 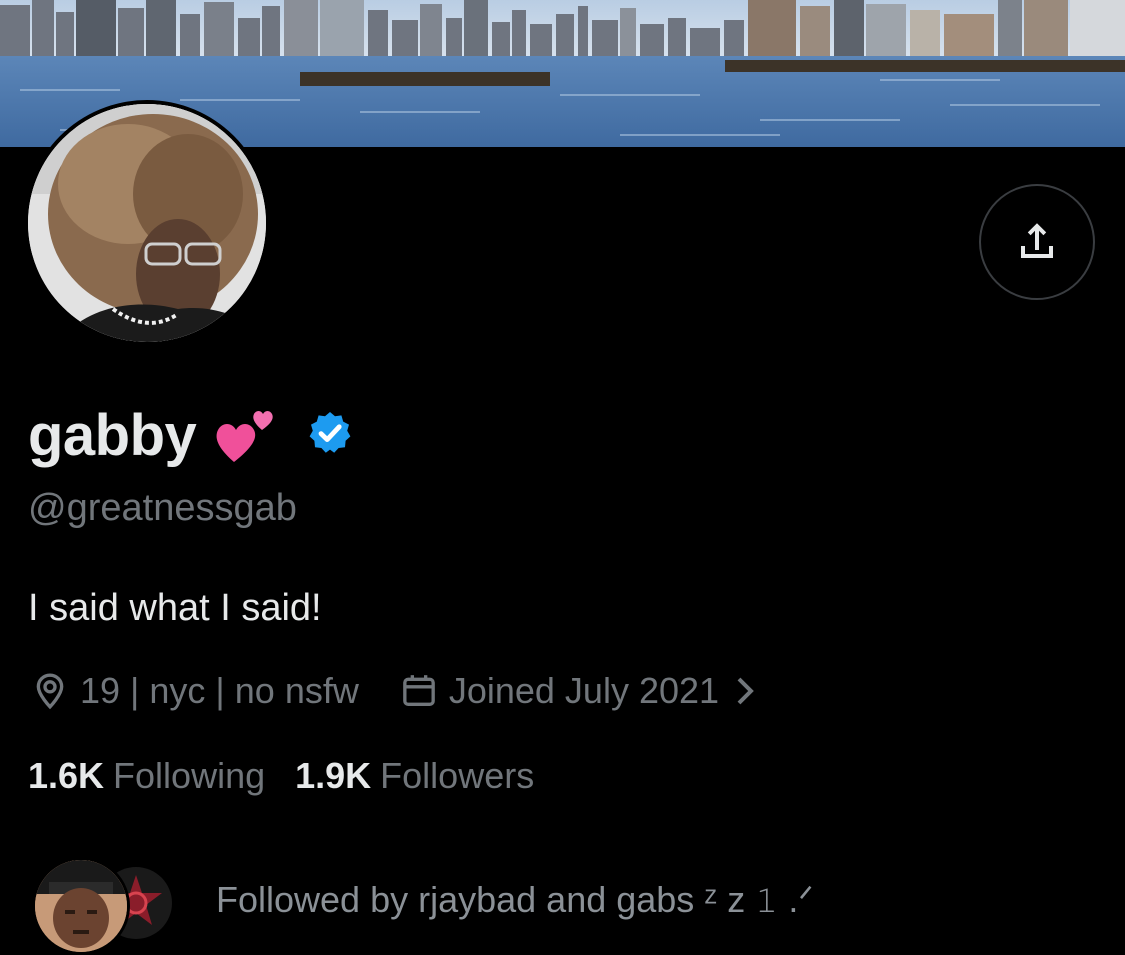 I want to click on location-pin-icon, so click(x=50, y=691).